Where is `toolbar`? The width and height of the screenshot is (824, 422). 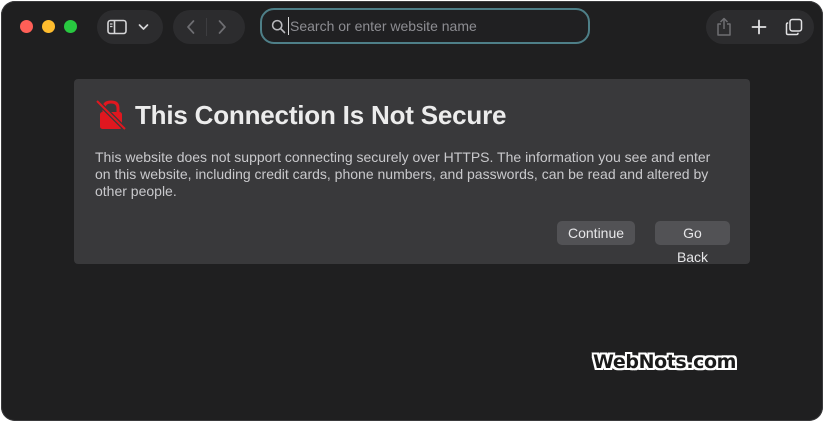 toolbar is located at coordinates (412, 27).